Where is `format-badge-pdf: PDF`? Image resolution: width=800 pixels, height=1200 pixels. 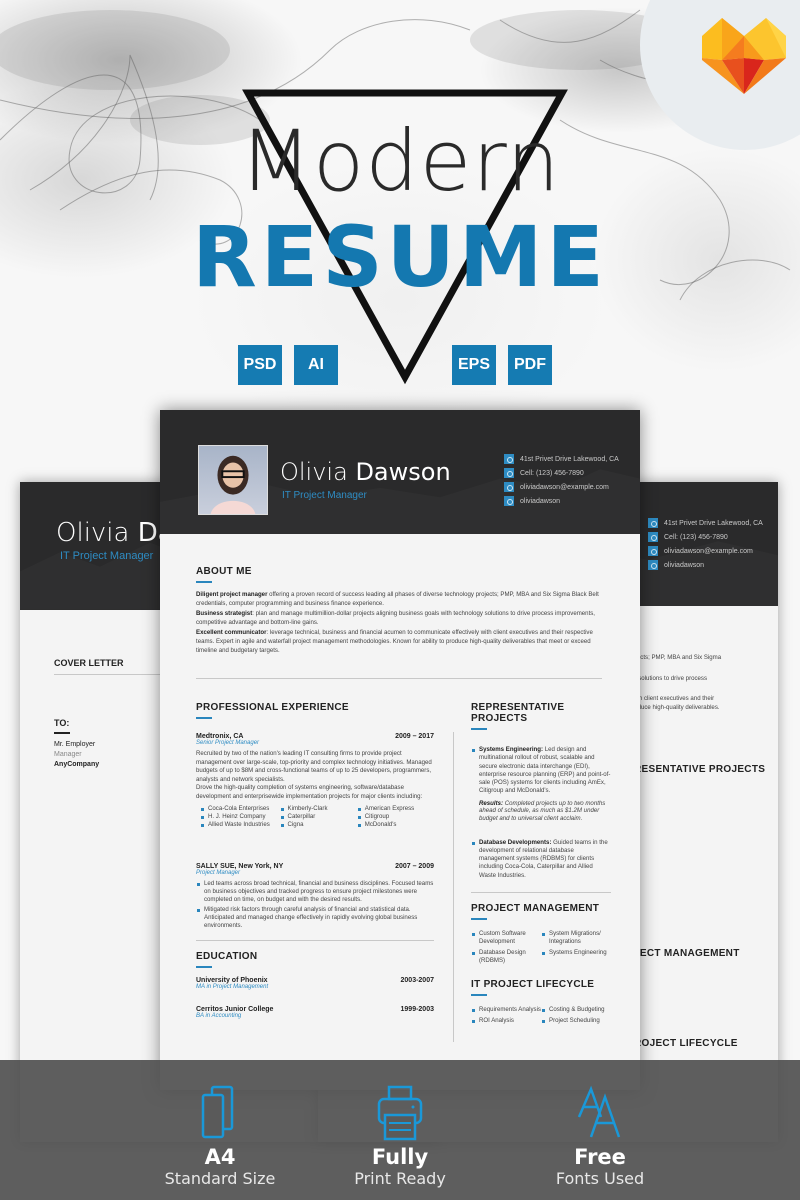 format-badge-pdf: PDF is located at coordinates (530, 365).